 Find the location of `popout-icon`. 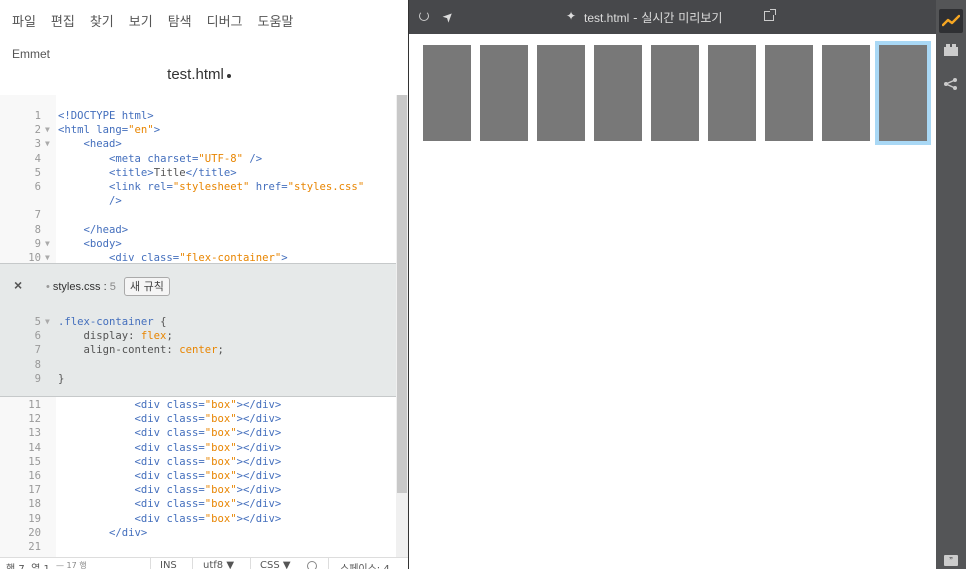

popout-icon is located at coordinates (770, 15).